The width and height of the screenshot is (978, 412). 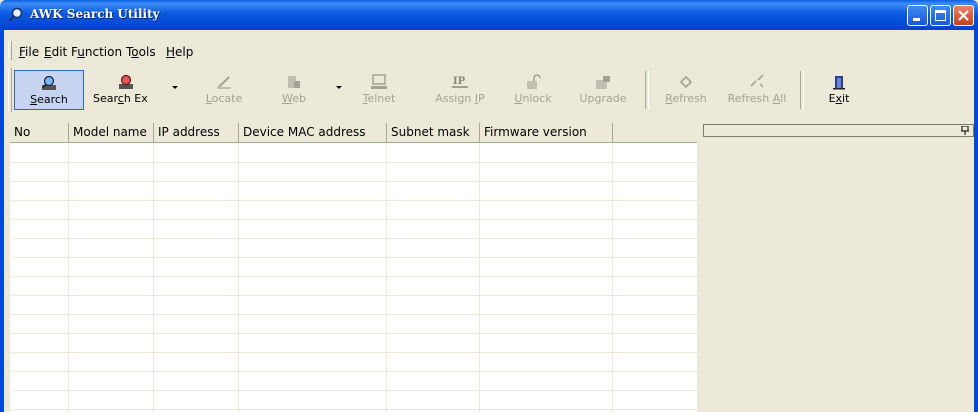 I want to click on assign-ip-icon: IP, so click(x=460, y=82).